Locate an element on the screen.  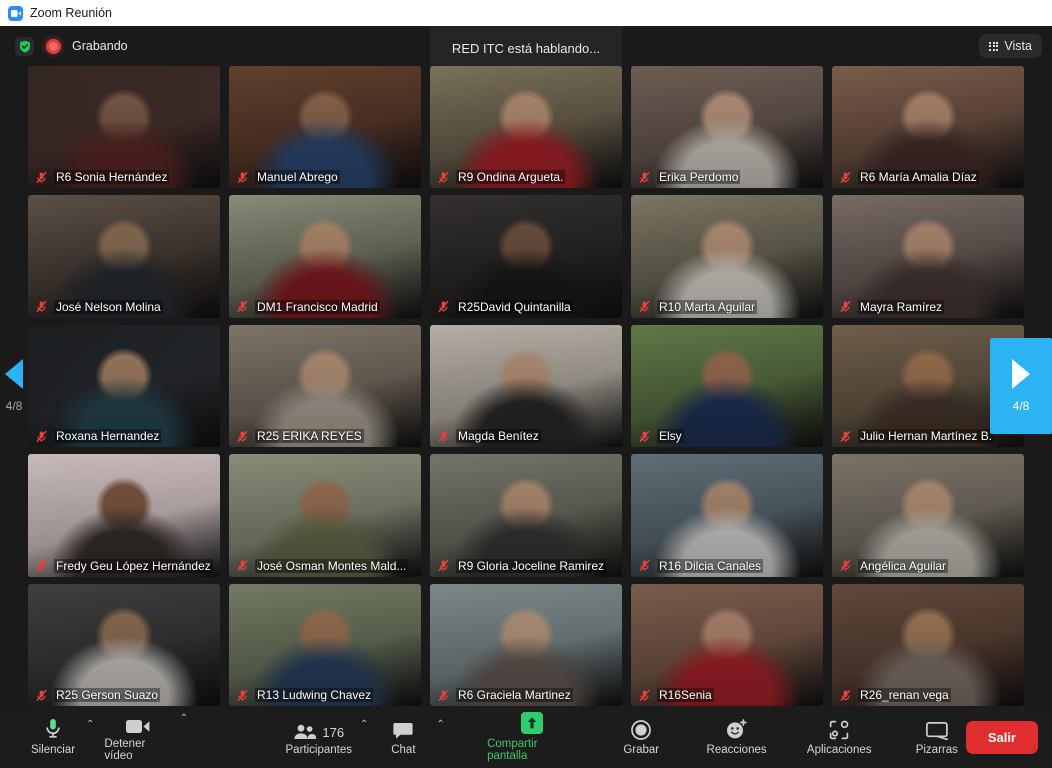
participant-tile: Mayra Ramírez is located at coordinates (928, 256).